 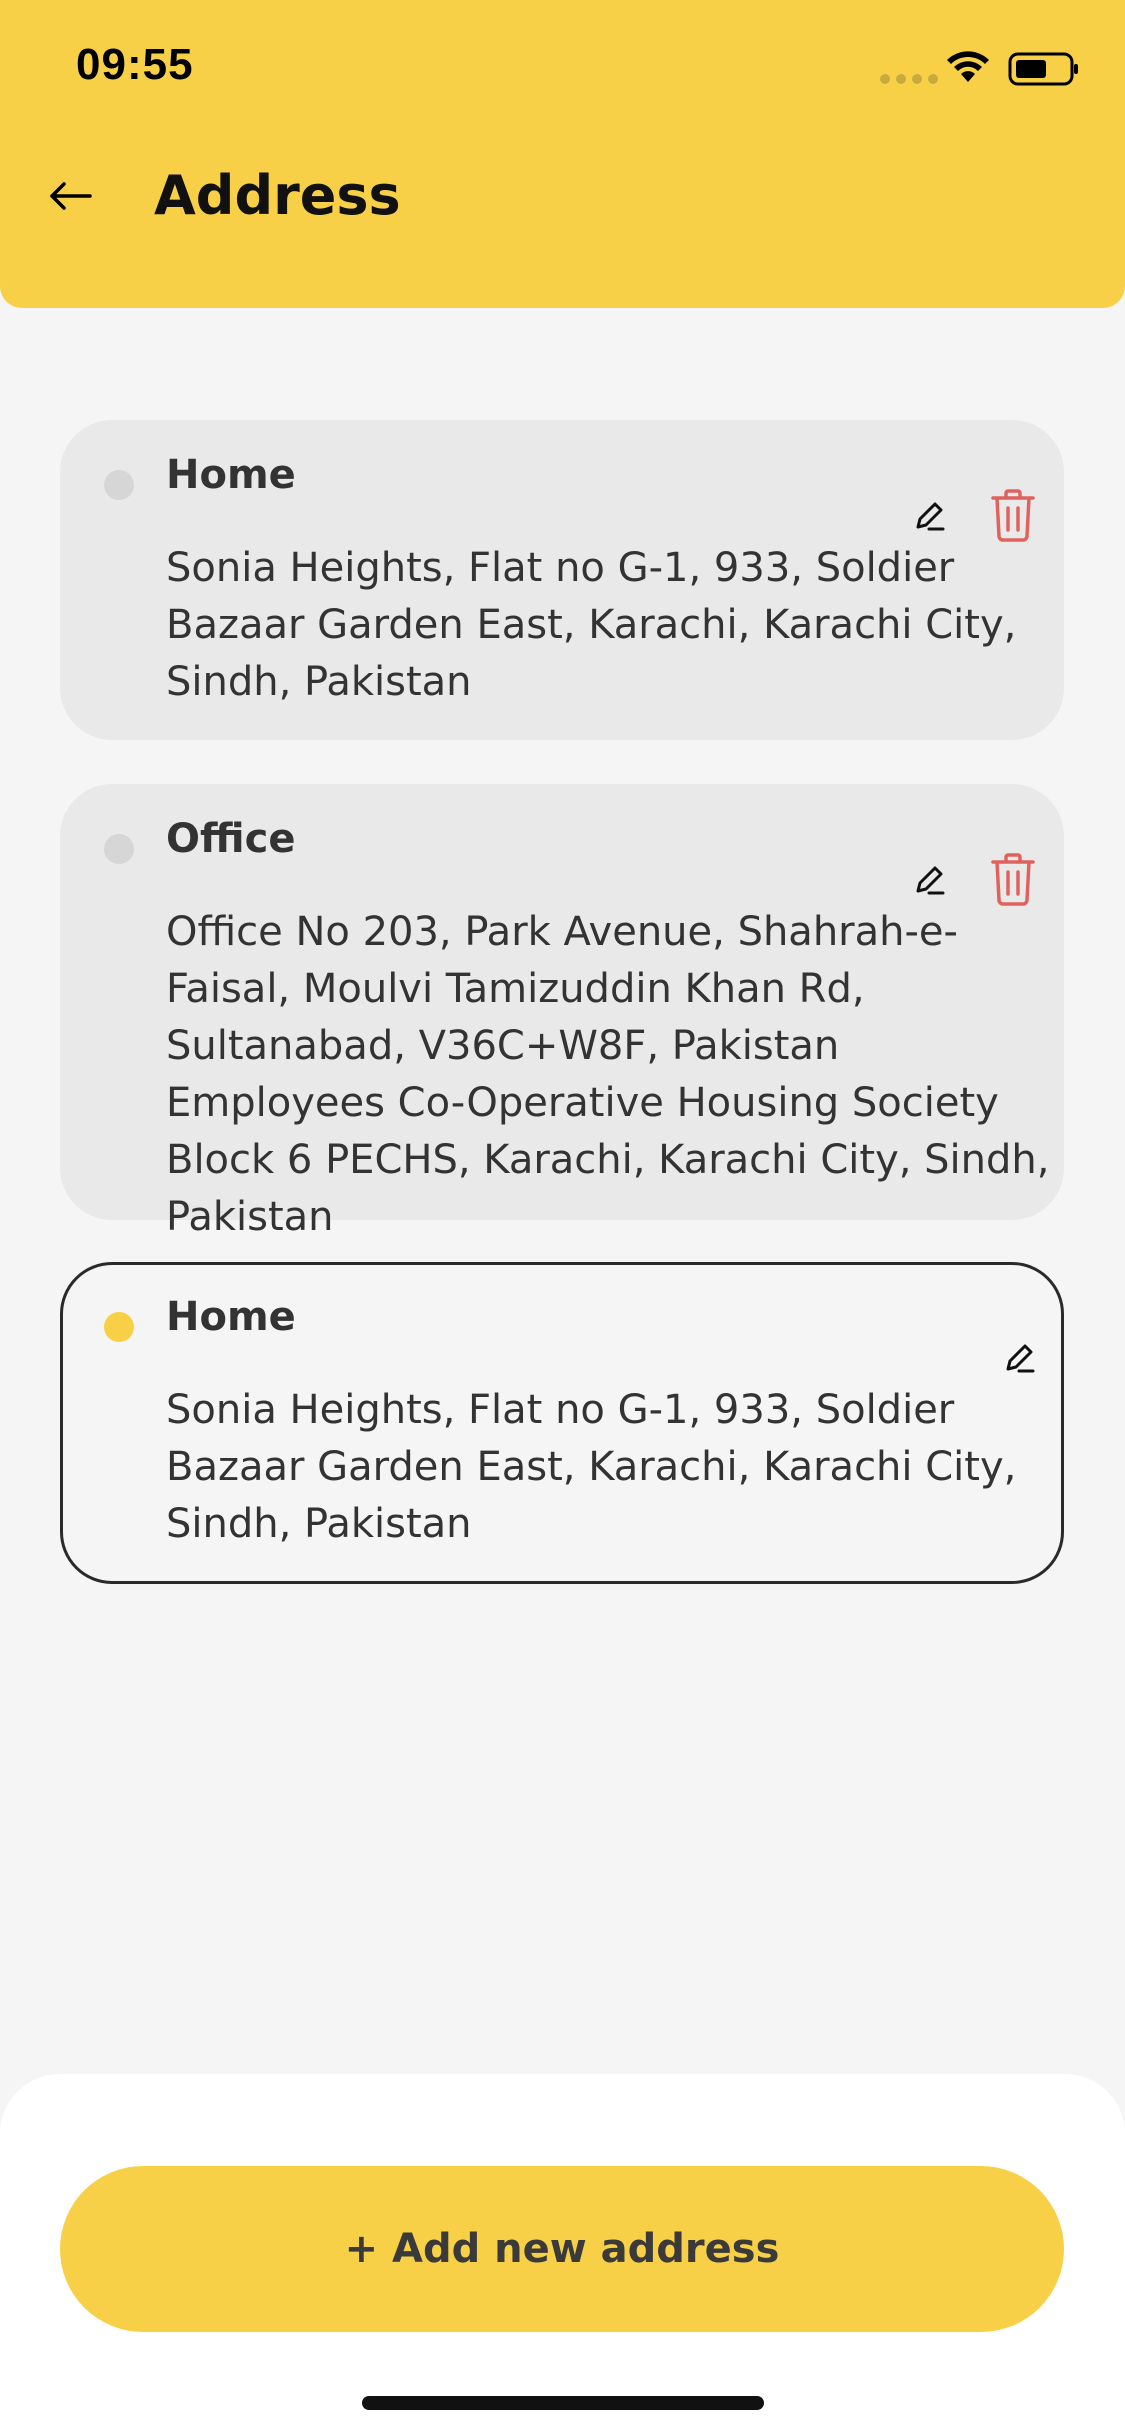 I want to click on wifi-icon, so click(x=968, y=66).